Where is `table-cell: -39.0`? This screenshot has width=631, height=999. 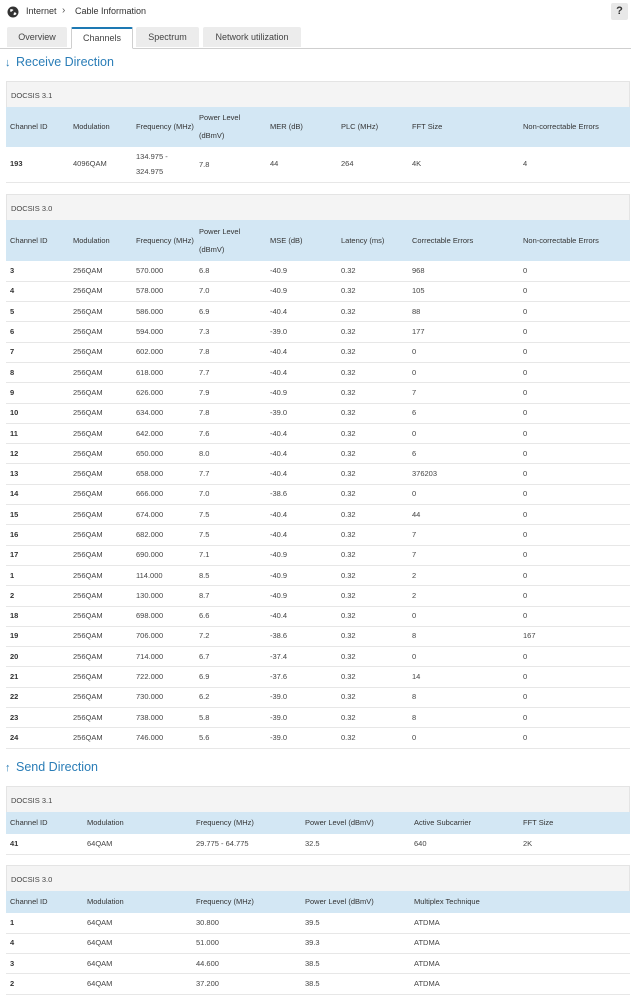
table-cell: -39.0 is located at coordinates (301, 698).